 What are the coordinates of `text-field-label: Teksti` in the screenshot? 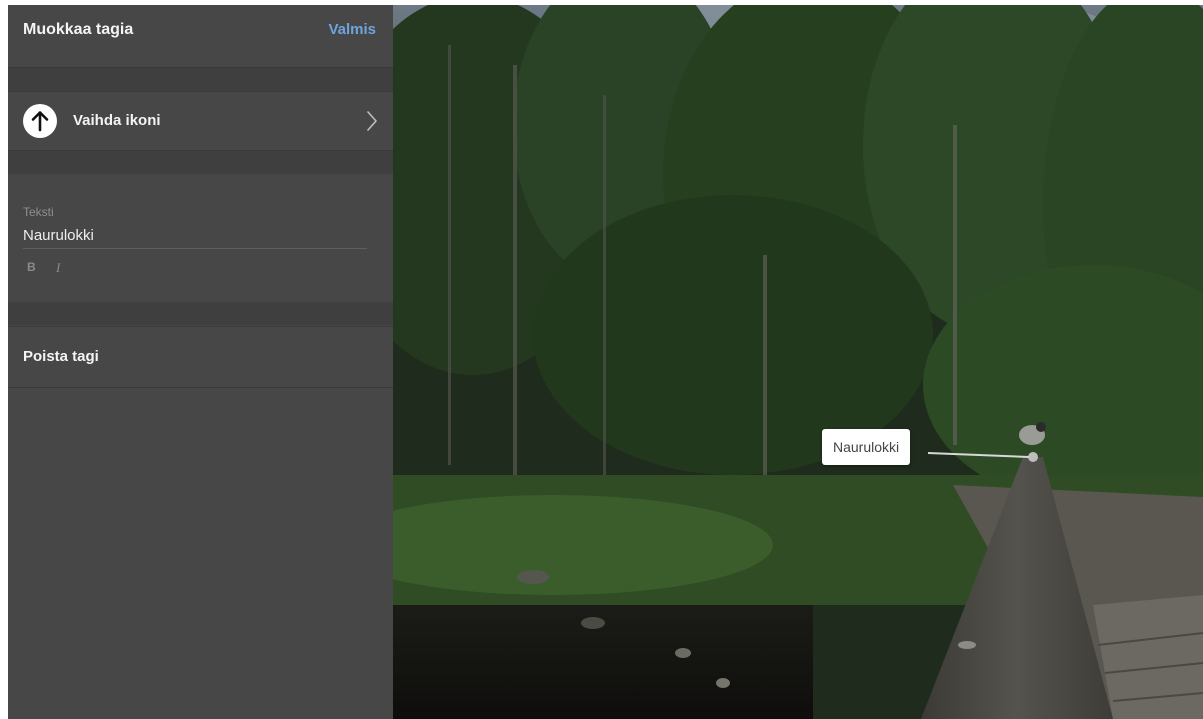 It's located at (38, 212).